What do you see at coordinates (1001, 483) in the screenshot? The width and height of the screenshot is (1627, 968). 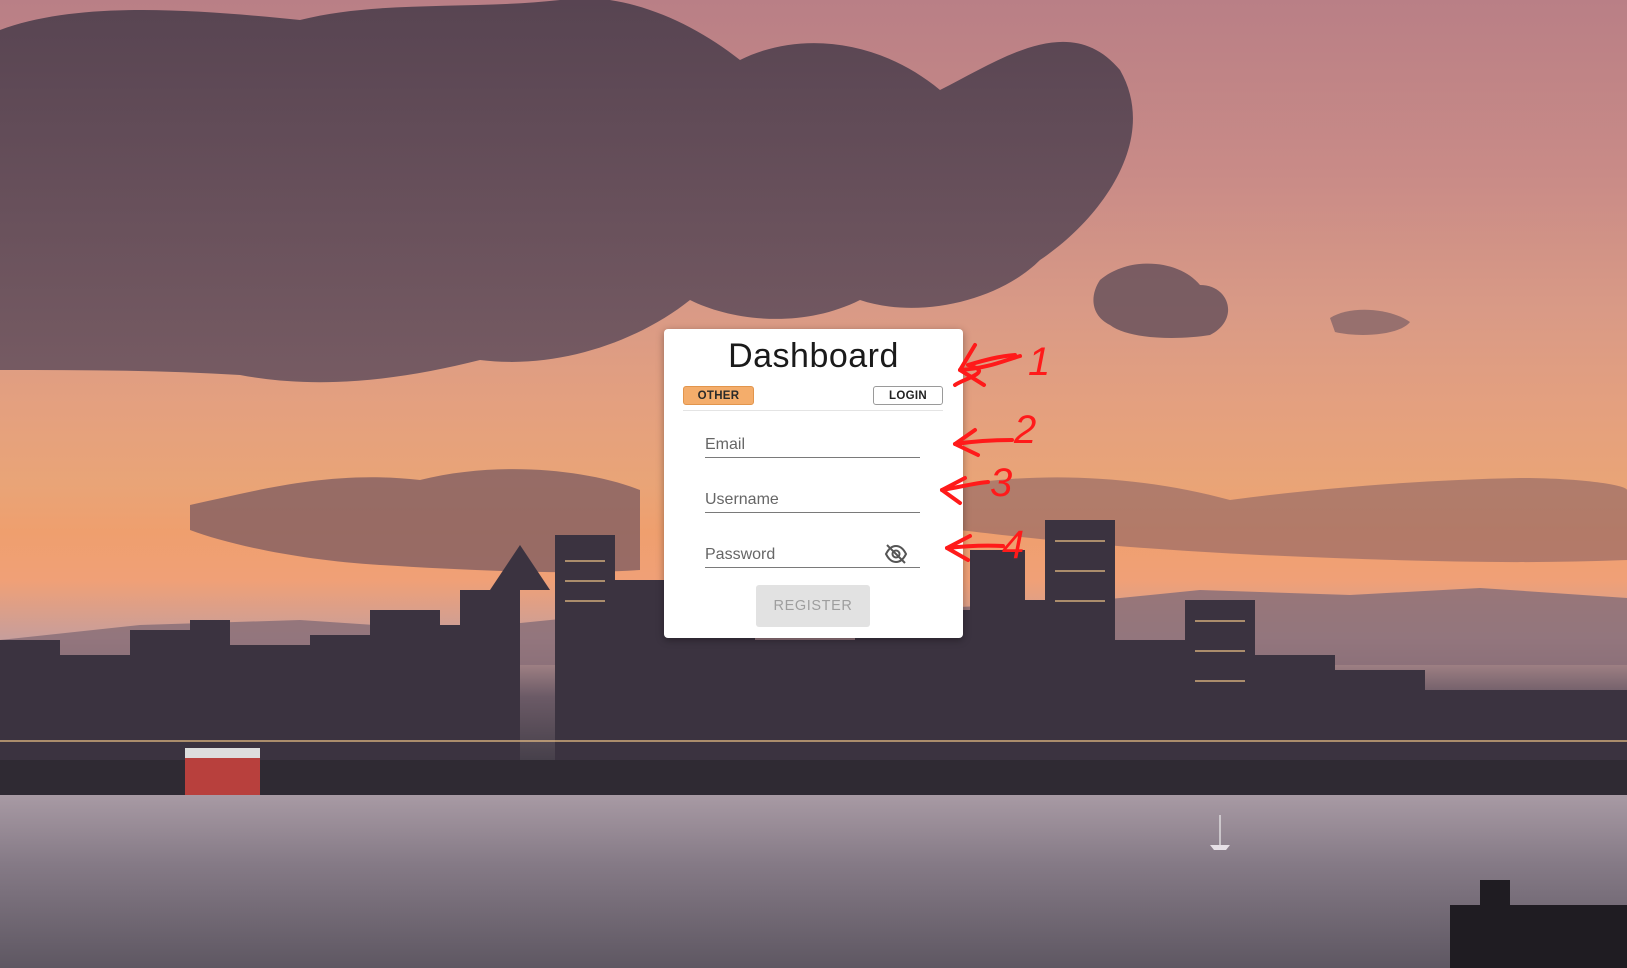 I see `annotation-number-3: 3` at bounding box center [1001, 483].